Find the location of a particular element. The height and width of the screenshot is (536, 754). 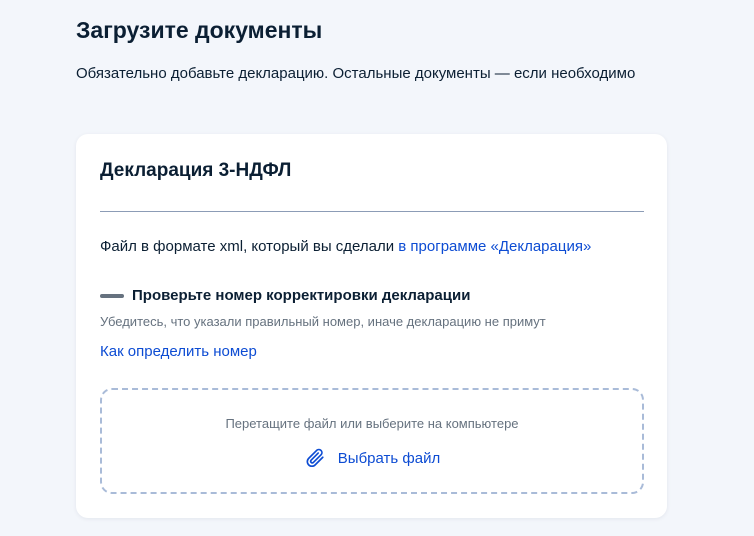

page-title: Загрузите документы is located at coordinates (199, 30).